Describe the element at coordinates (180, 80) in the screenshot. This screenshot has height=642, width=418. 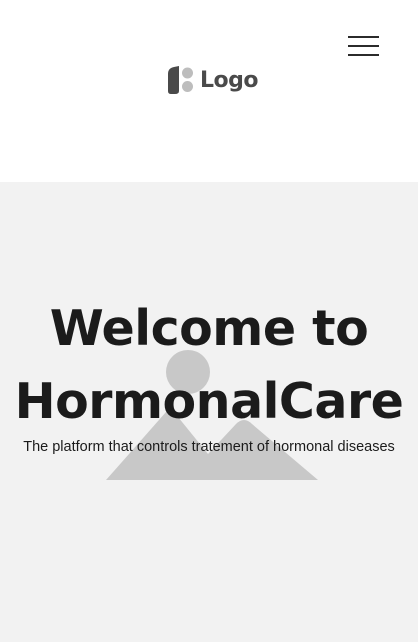
I see `logo-mark-icon` at that location.